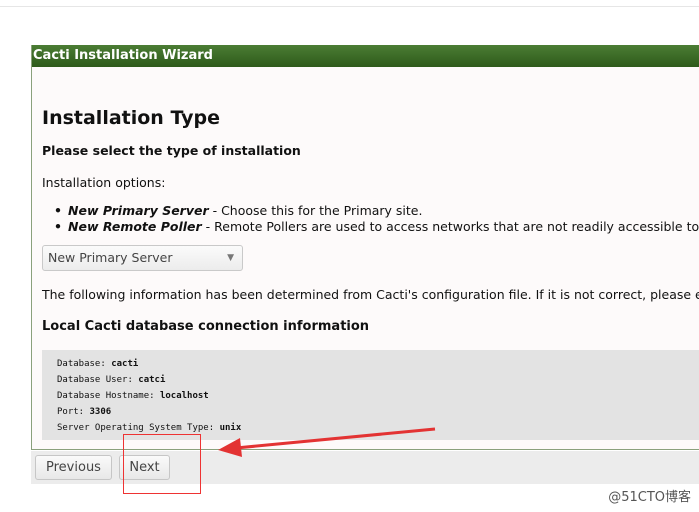 This screenshot has width=699, height=512. I want to click on watermark: @51CTO博客, so click(649, 497).